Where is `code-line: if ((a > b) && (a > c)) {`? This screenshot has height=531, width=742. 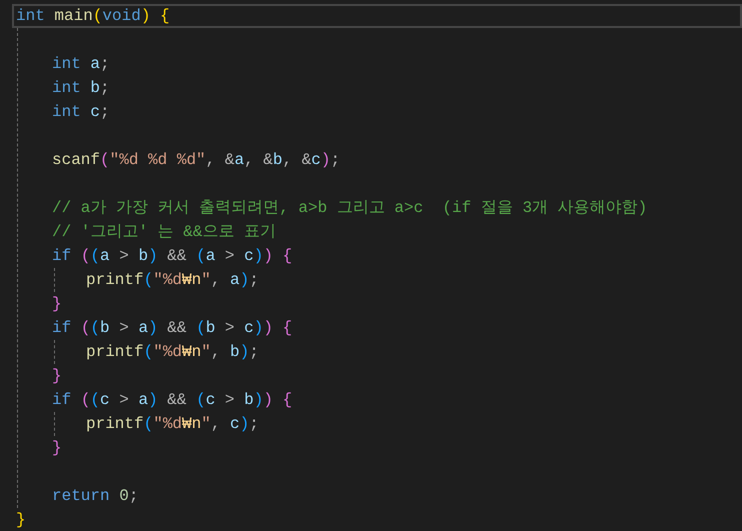 code-line: if ((a > b) && (a > c)) { is located at coordinates (173, 256).